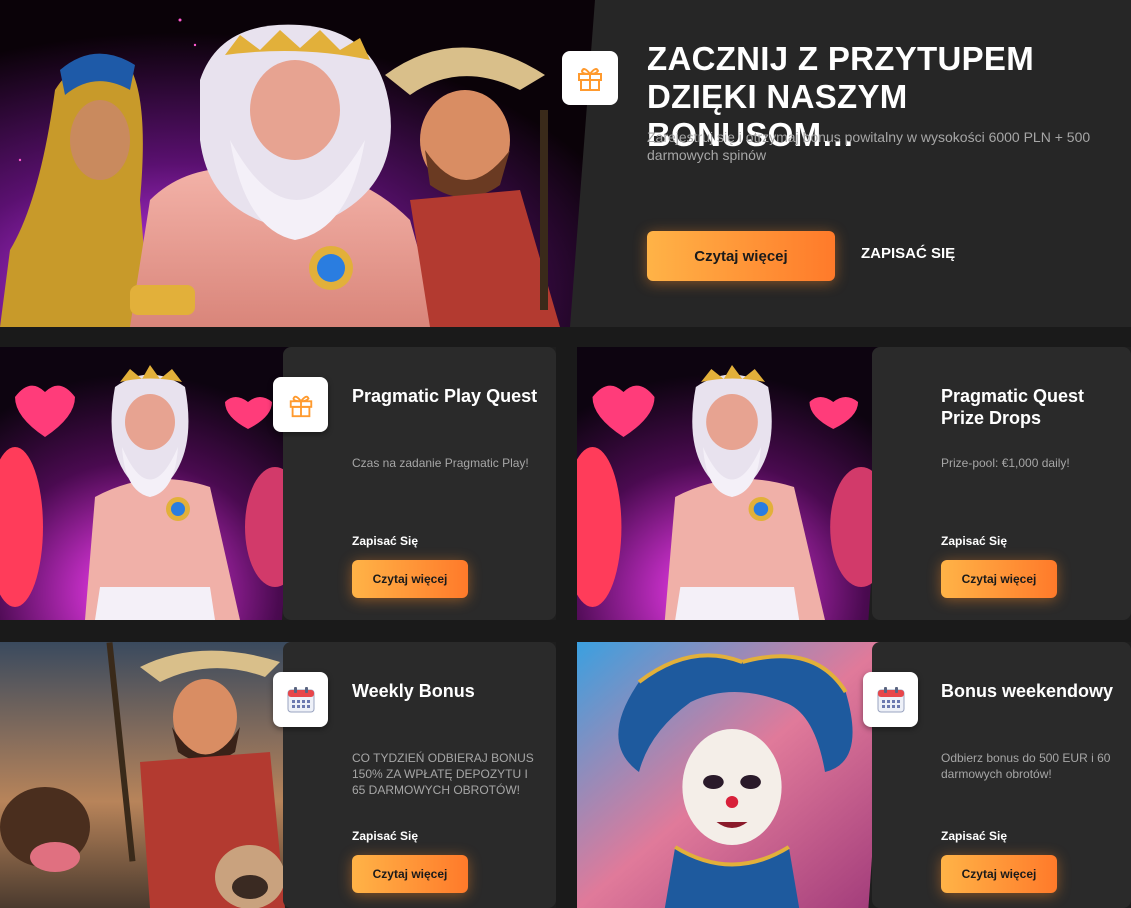  What do you see at coordinates (440, 463) in the screenshot?
I see `card-description: Czas na zadanie Pragmatic Play!` at bounding box center [440, 463].